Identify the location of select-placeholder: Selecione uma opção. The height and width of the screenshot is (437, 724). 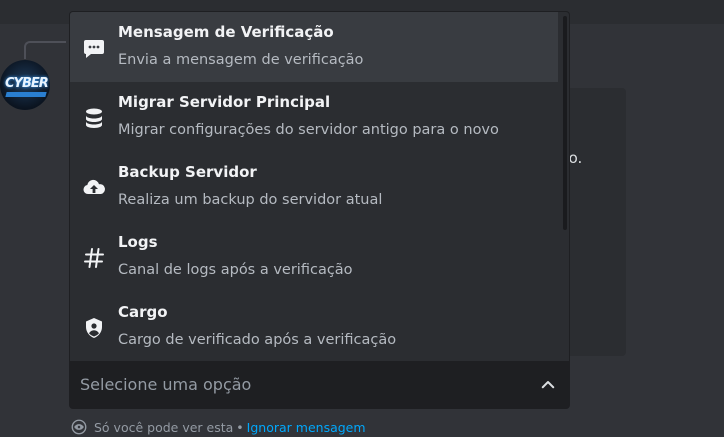
(166, 384).